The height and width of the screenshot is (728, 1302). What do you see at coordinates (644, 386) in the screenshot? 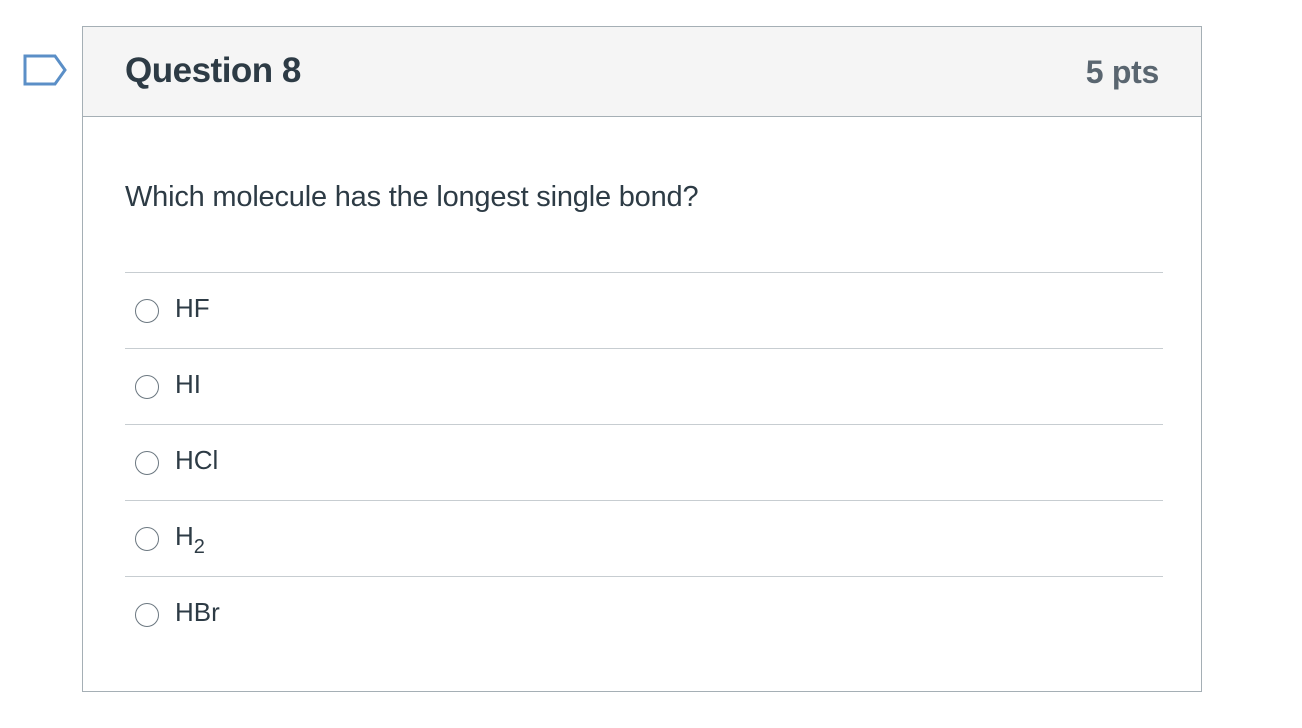
I see `answer-option-hi: HI` at bounding box center [644, 386].